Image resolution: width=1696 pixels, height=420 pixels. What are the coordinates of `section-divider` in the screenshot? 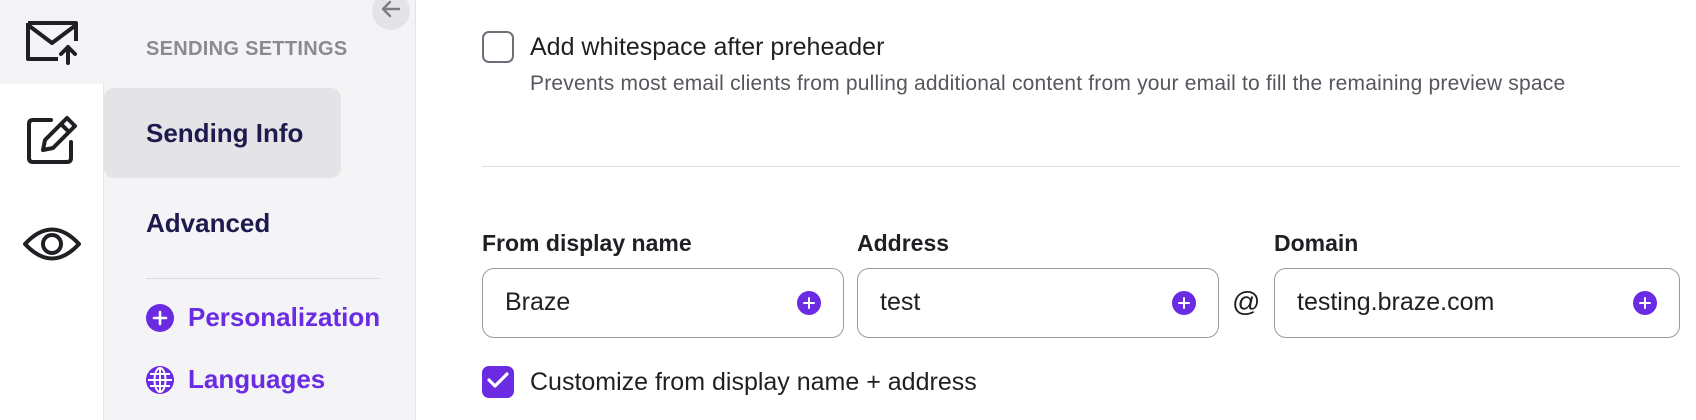 It's located at (1081, 166).